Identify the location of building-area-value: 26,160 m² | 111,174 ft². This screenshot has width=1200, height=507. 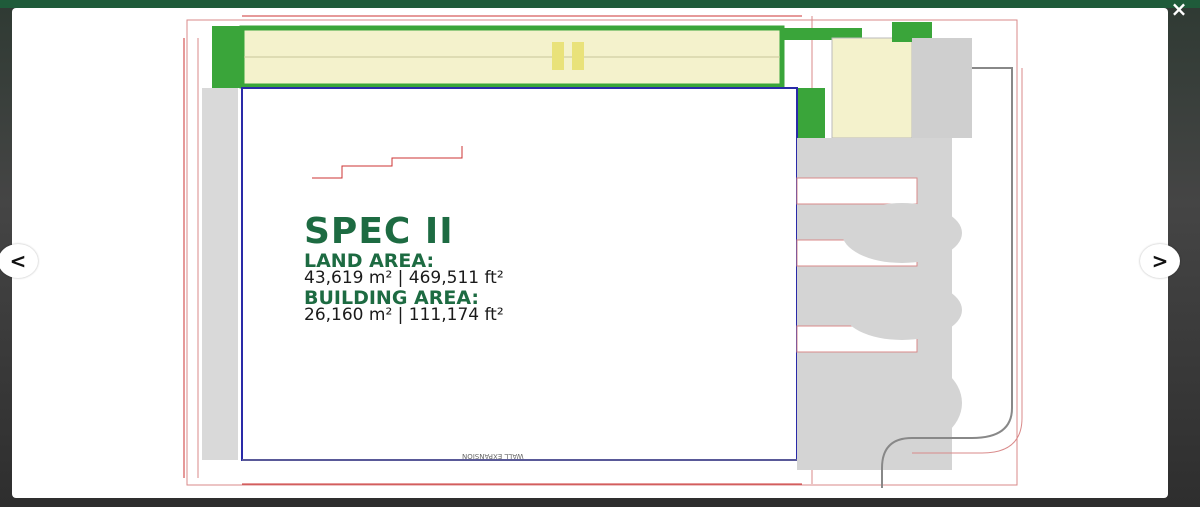
(404, 315).